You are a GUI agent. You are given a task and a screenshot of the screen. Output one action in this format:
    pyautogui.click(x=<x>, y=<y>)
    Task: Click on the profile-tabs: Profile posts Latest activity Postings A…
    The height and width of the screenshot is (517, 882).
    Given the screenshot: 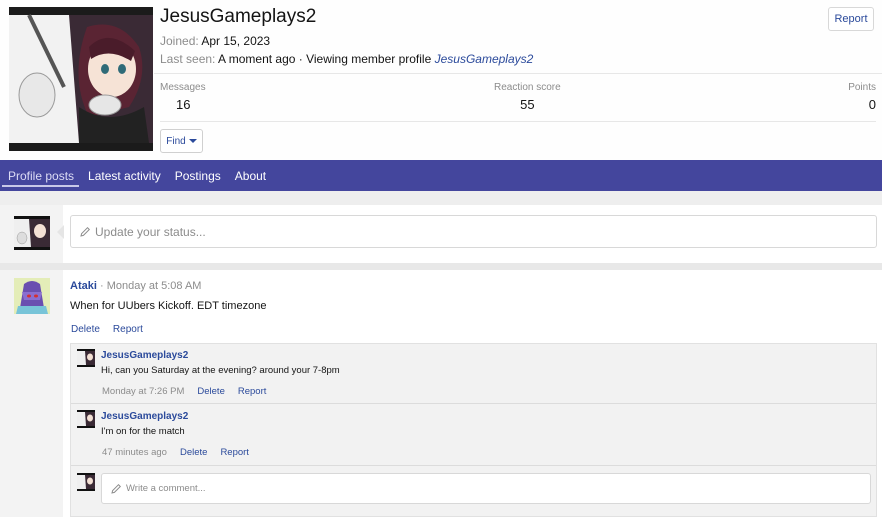 What is the action you would take?
    pyautogui.click(x=441, y=175)
    